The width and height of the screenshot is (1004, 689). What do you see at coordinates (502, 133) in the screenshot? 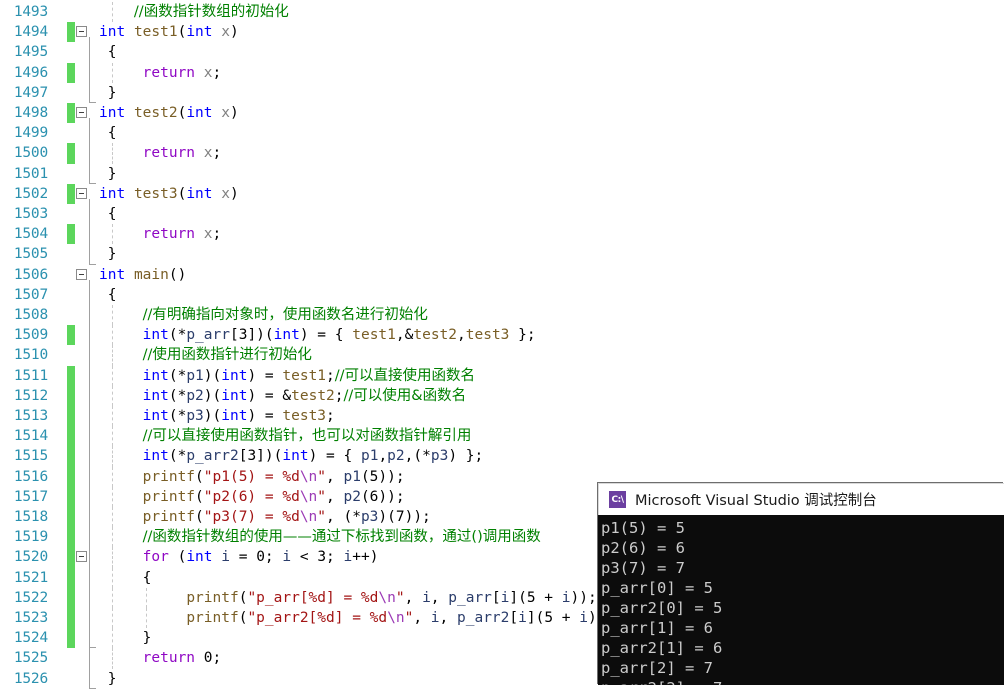
I see `code-line: 1499 {` at bounding box center [502, 133].